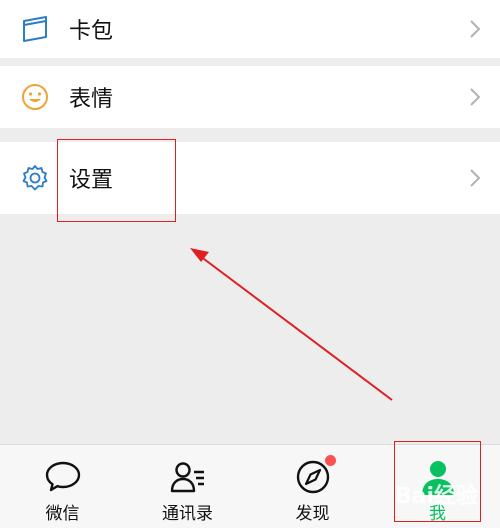 This screenshot has width=500, height=528. I want to click on chat-bubble-icon, so click(62, 476).